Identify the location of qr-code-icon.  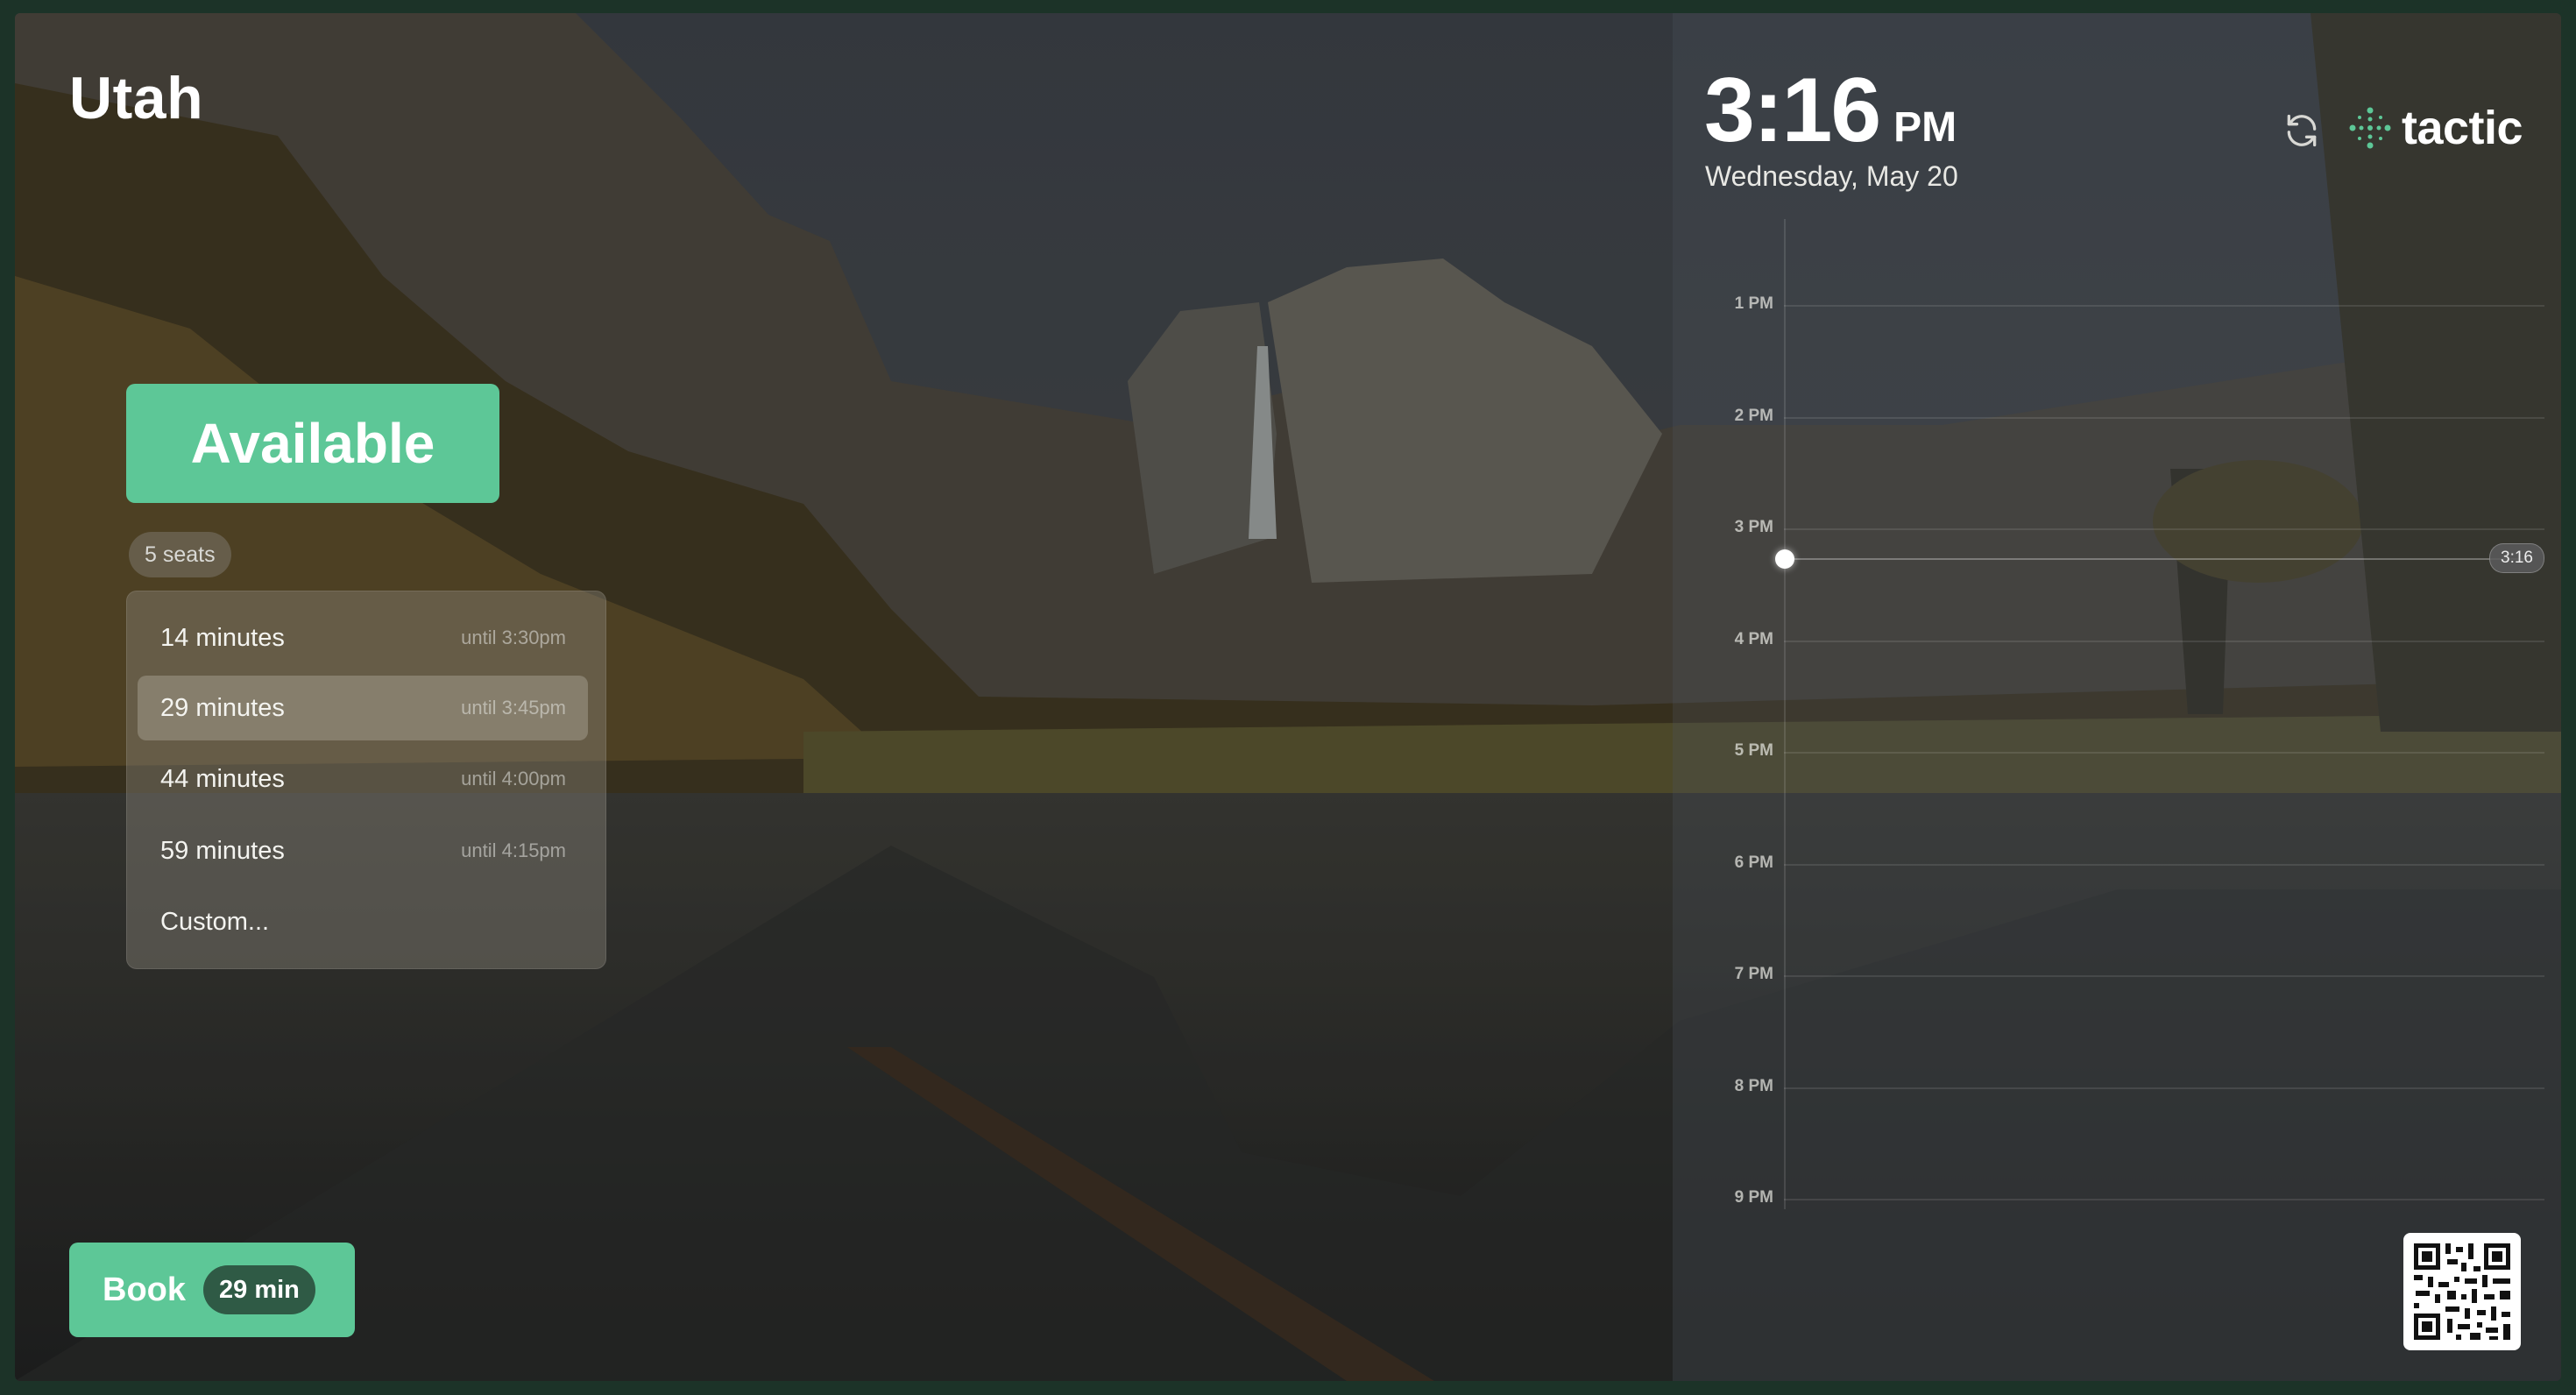
(2462, 1291).